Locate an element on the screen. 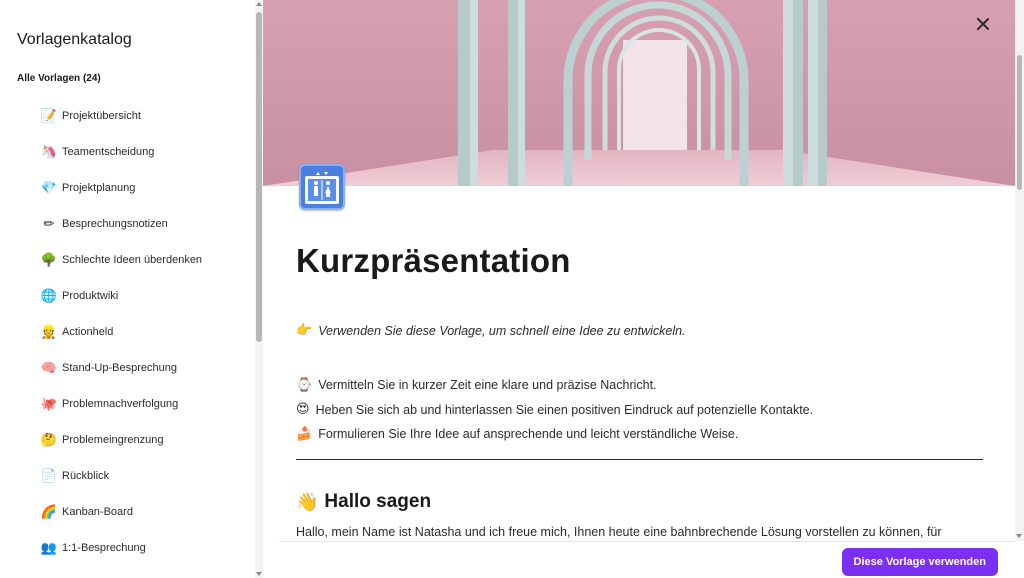  sidebar-item-template: 🦄 Teamentscheidung is located at coordinates (127, 152).